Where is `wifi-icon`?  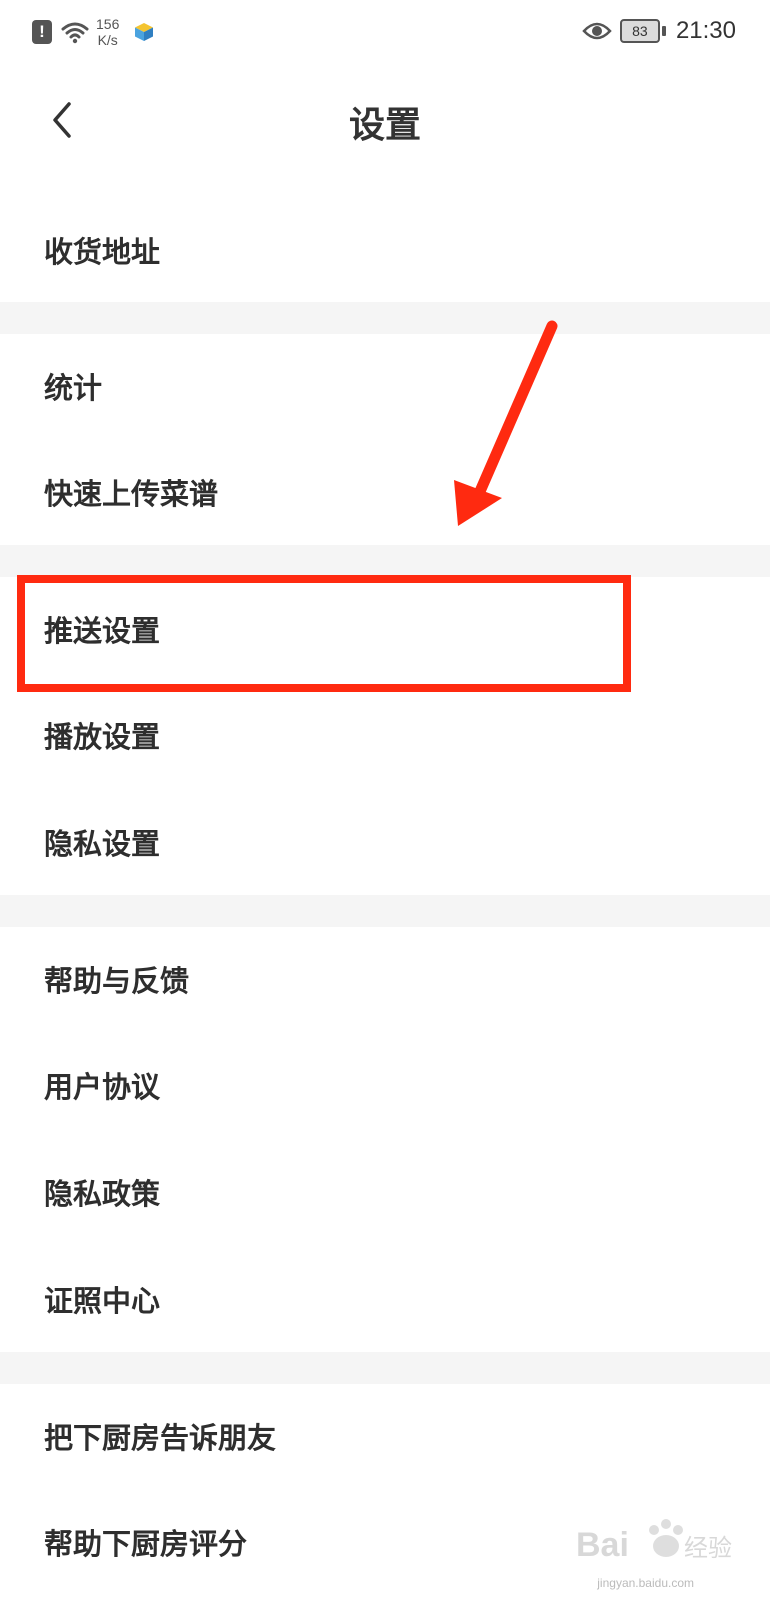
wifi-icon is located at coordinates (75, 33).